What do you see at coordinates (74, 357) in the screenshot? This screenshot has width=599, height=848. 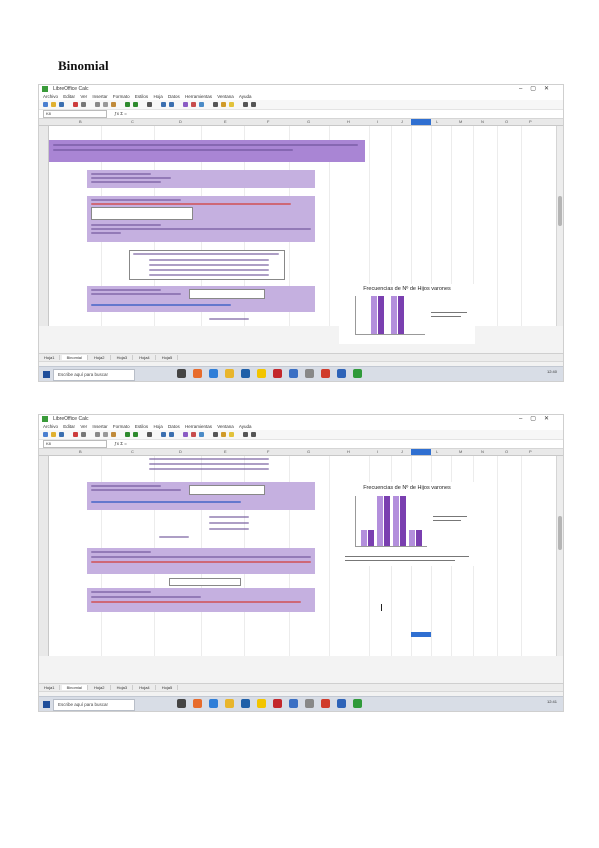 I see `sheet-tab-active: Binomial` at bounding box center [74, 357].